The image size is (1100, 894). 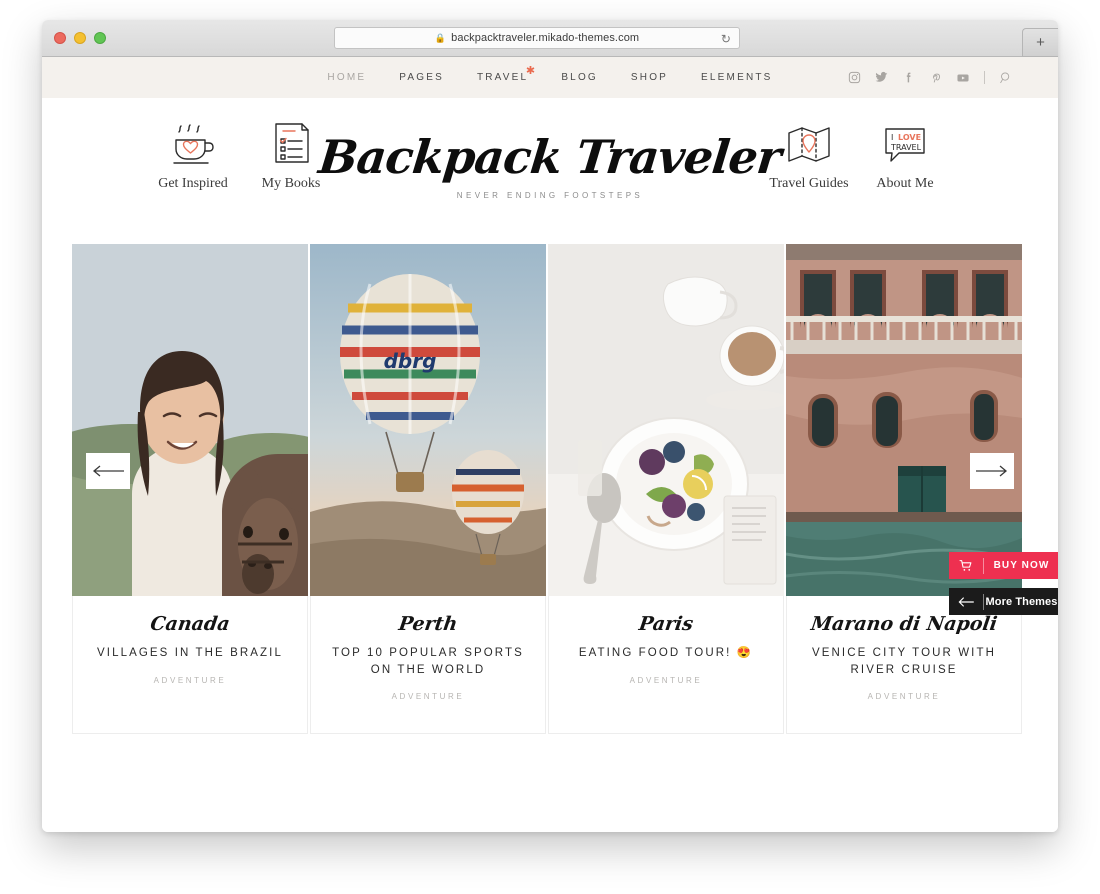 What do you see at coordinates (60, 38) in the screenshot?
I see `close-window-button` at bounding box center [60, 38].